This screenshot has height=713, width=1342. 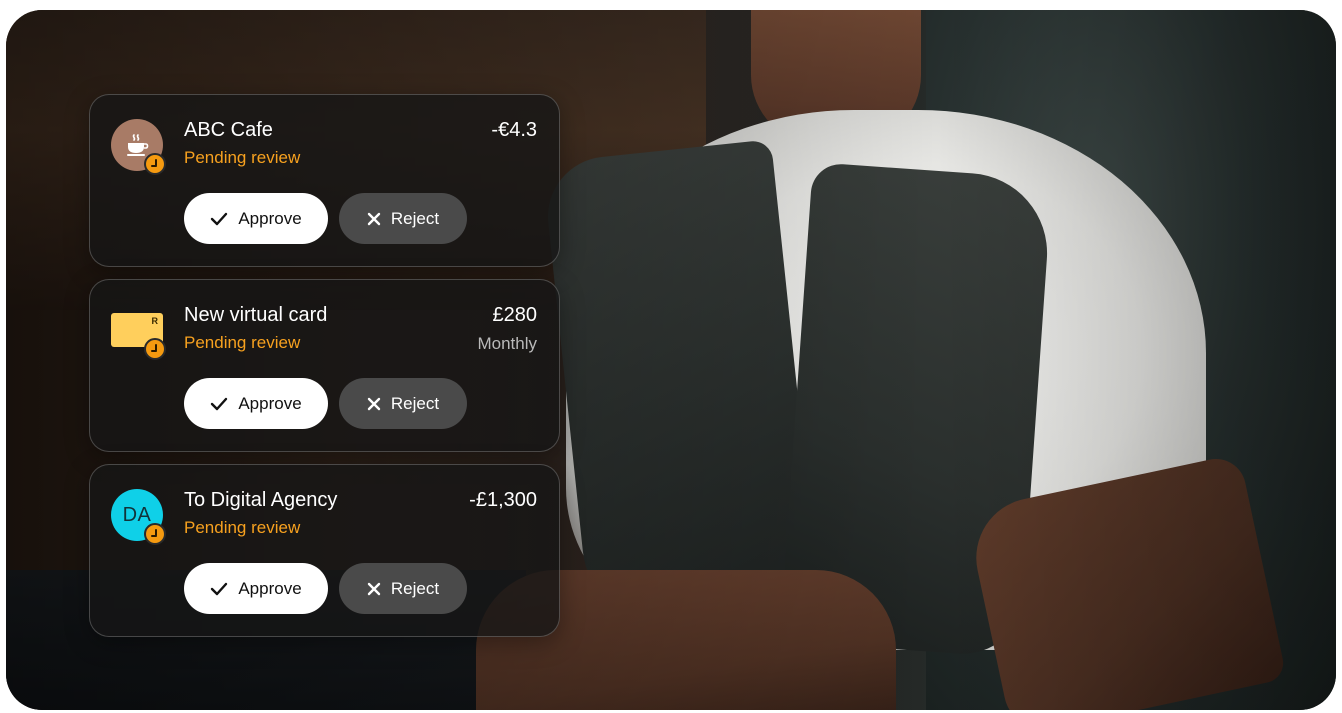 I want to click on request-amount: -€4.3, so click(x=514, y=130).